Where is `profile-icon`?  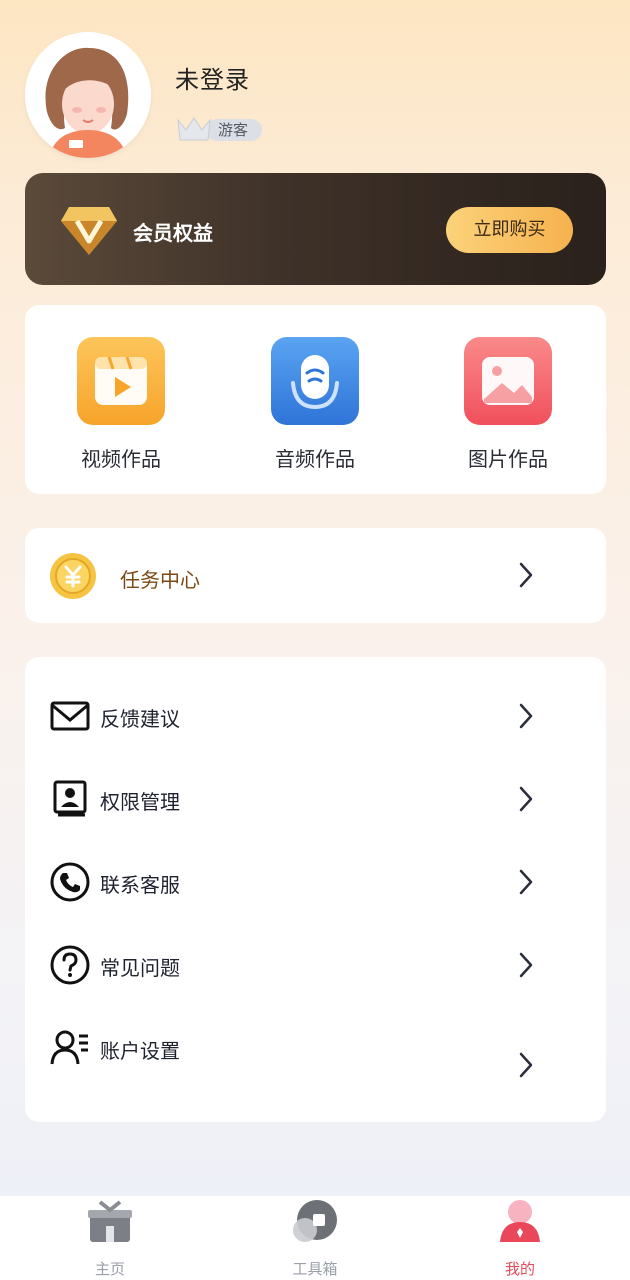 profile-icon is located at coordinates (520, 1221).